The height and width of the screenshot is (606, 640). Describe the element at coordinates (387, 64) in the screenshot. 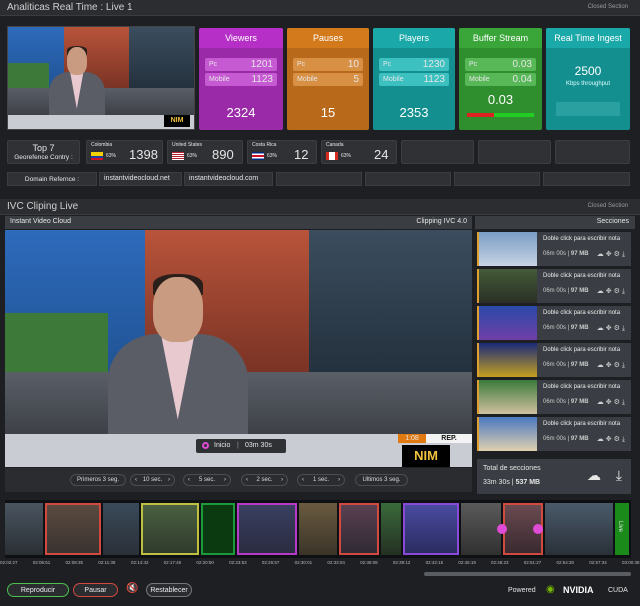

I see `pc-label: Pc` at that location.